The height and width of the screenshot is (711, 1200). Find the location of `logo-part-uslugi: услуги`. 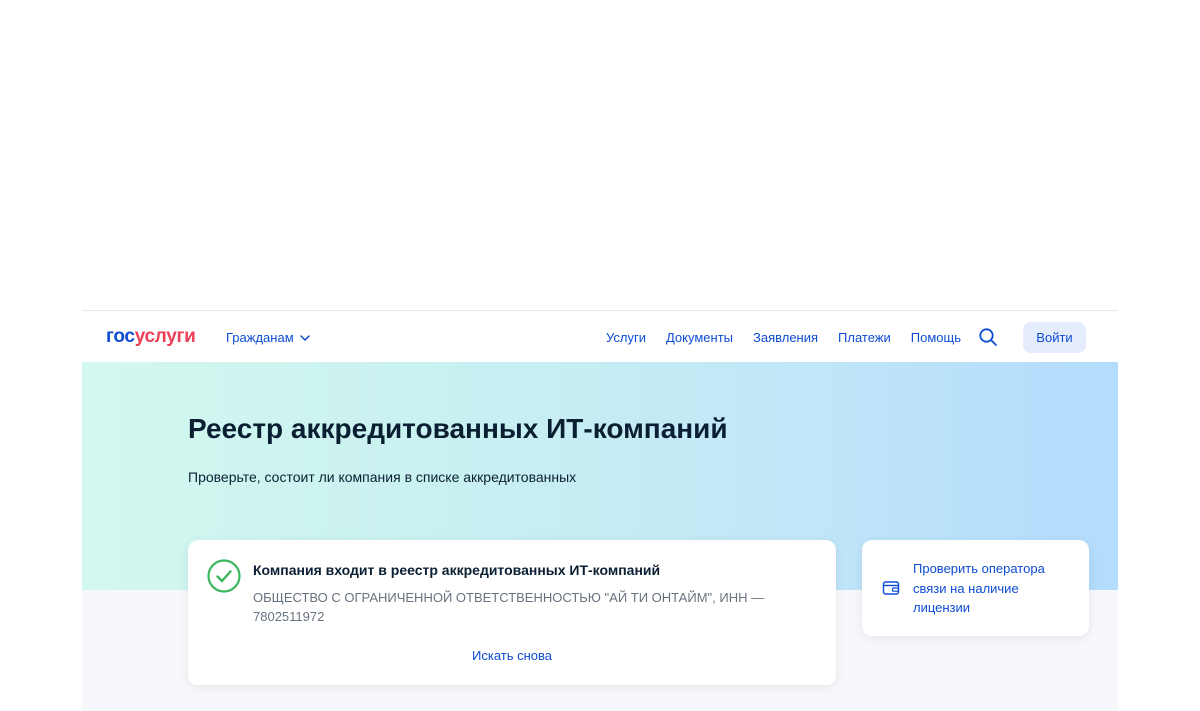

logo-part-uslugi: услуги is located at coordinates (165, 336).